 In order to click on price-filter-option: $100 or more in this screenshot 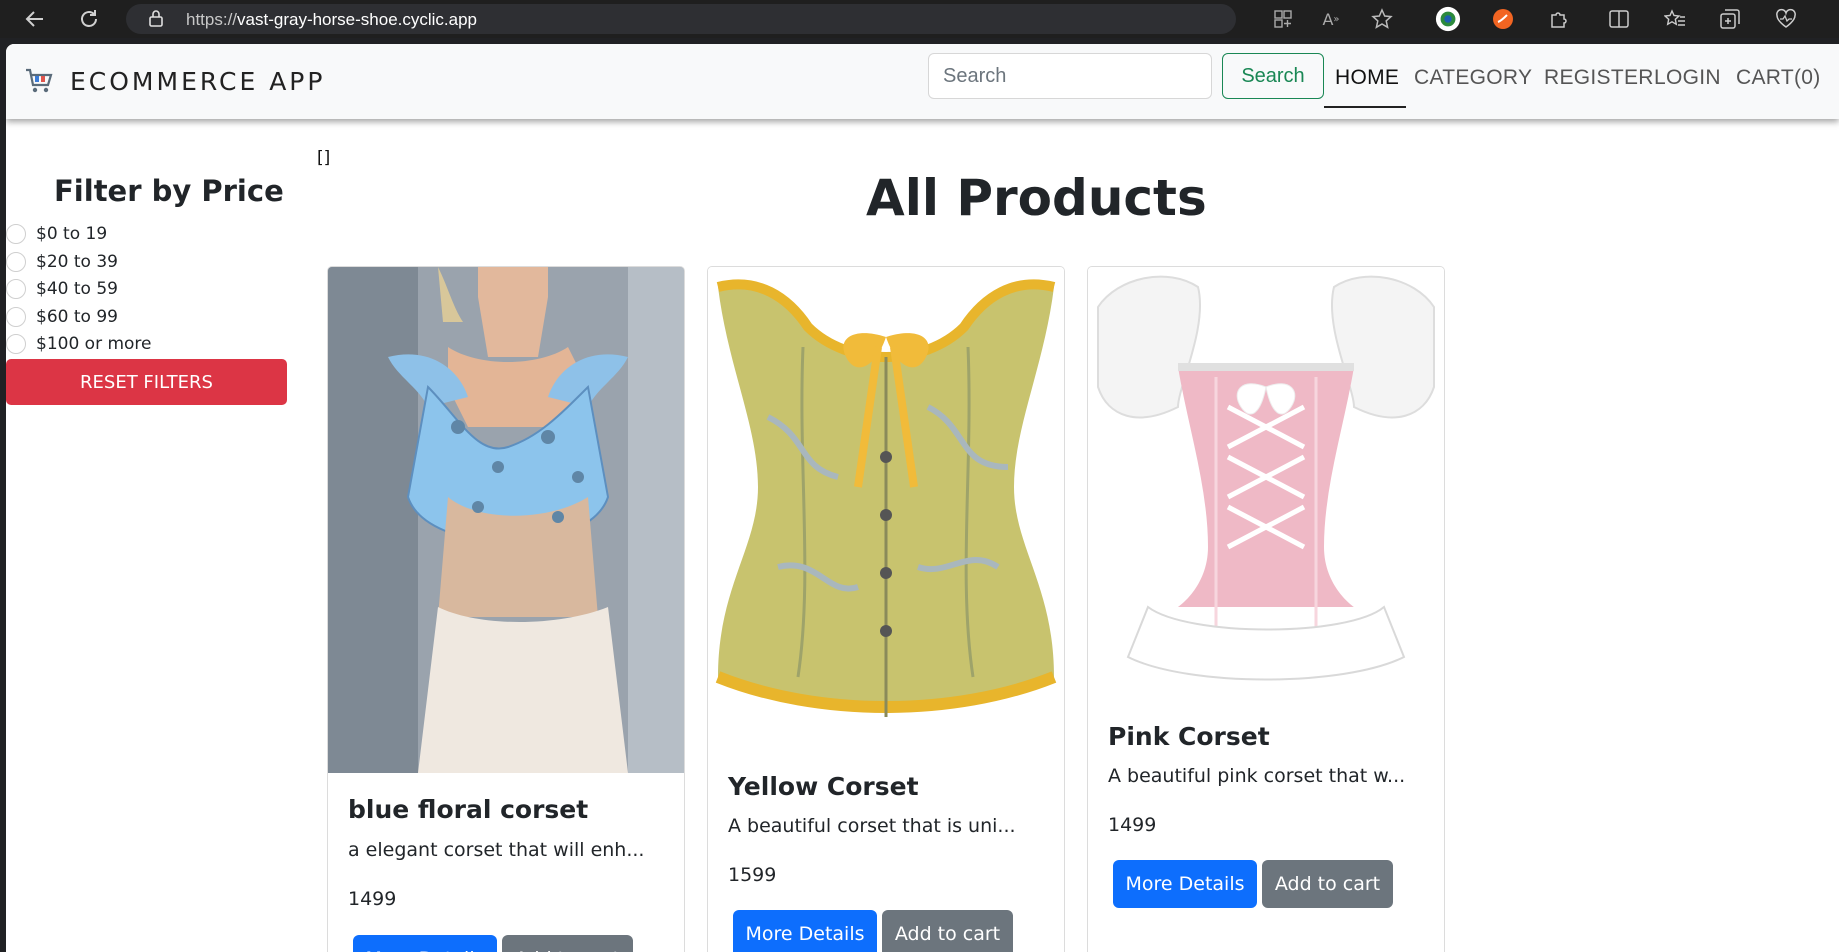, I will do `click(79, 344)`.